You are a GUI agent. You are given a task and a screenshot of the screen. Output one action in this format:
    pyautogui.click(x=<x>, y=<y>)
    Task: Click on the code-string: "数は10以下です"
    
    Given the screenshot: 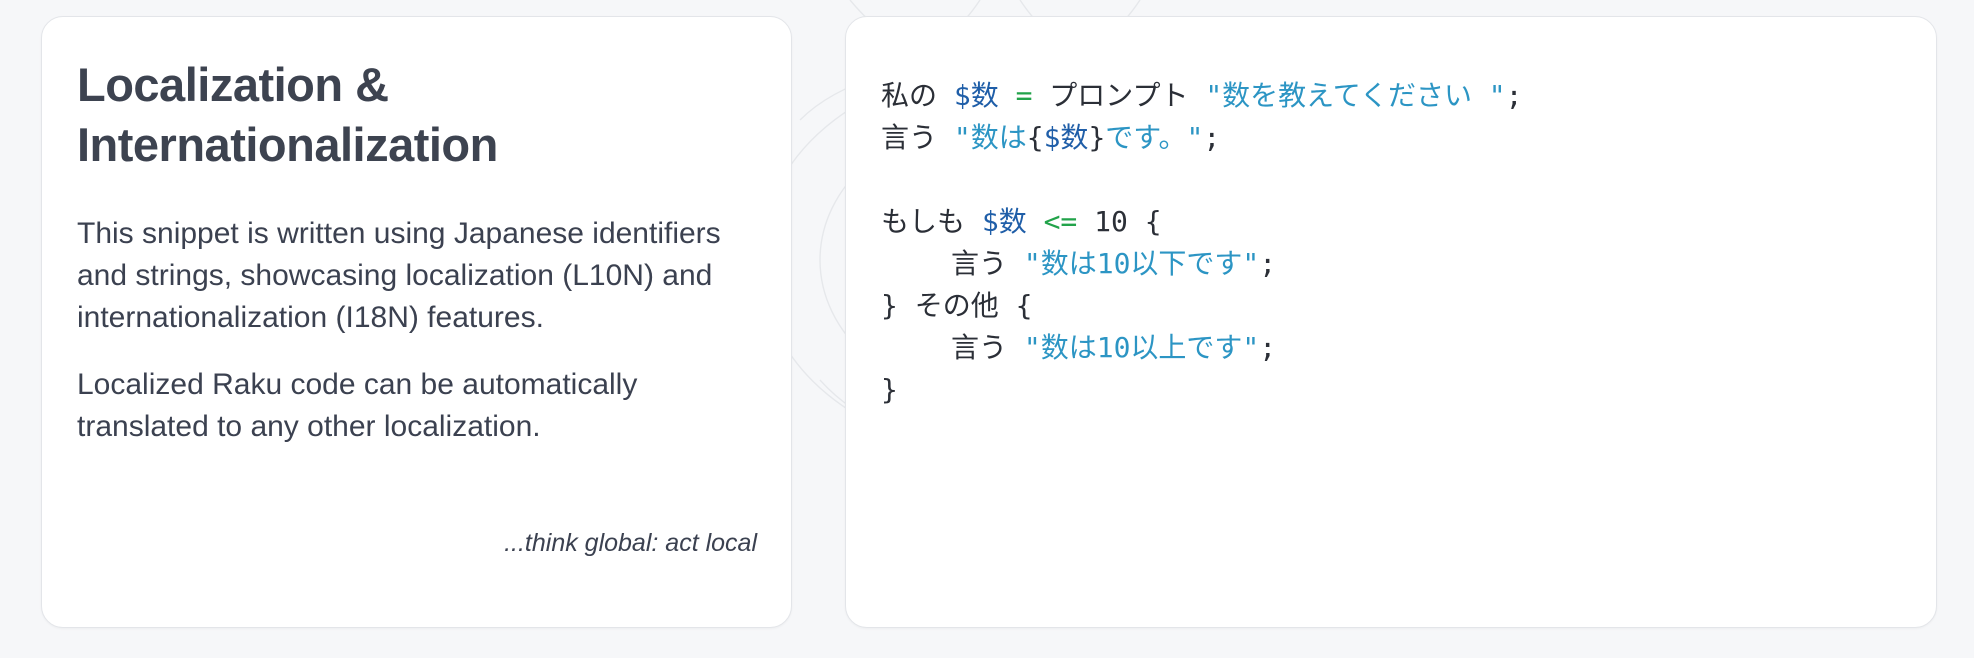 What is the action you would take?
    pyautogui.click(x=1141, y=263)
    